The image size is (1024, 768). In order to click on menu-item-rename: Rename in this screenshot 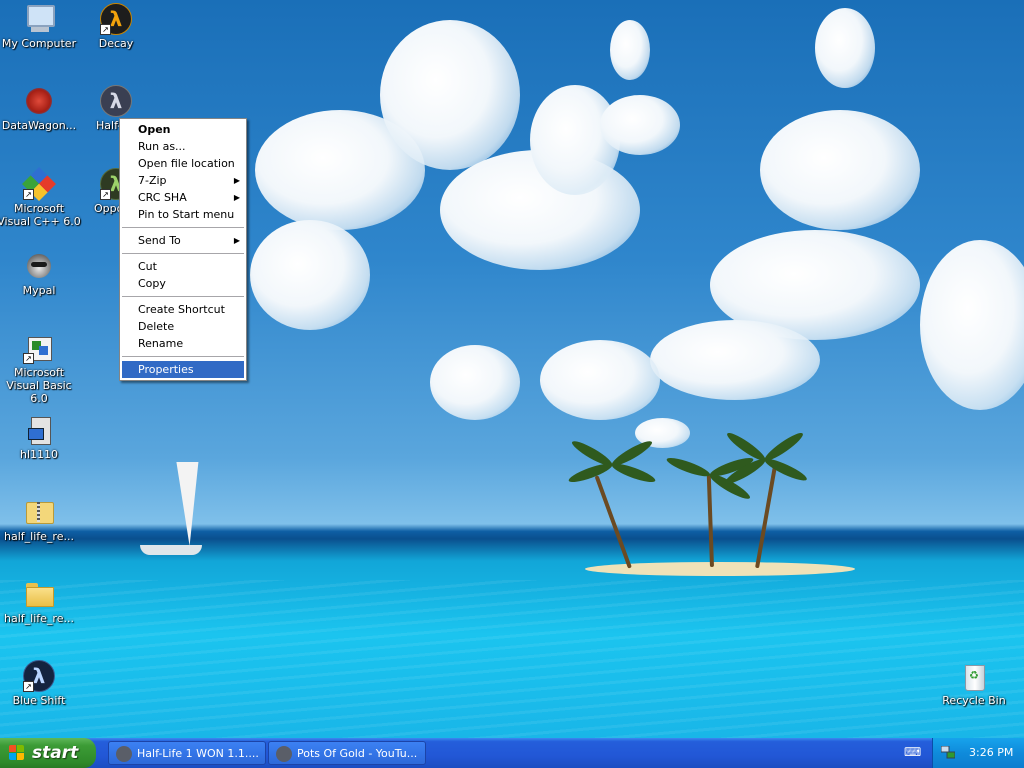, I will do `click(183, 343)`.